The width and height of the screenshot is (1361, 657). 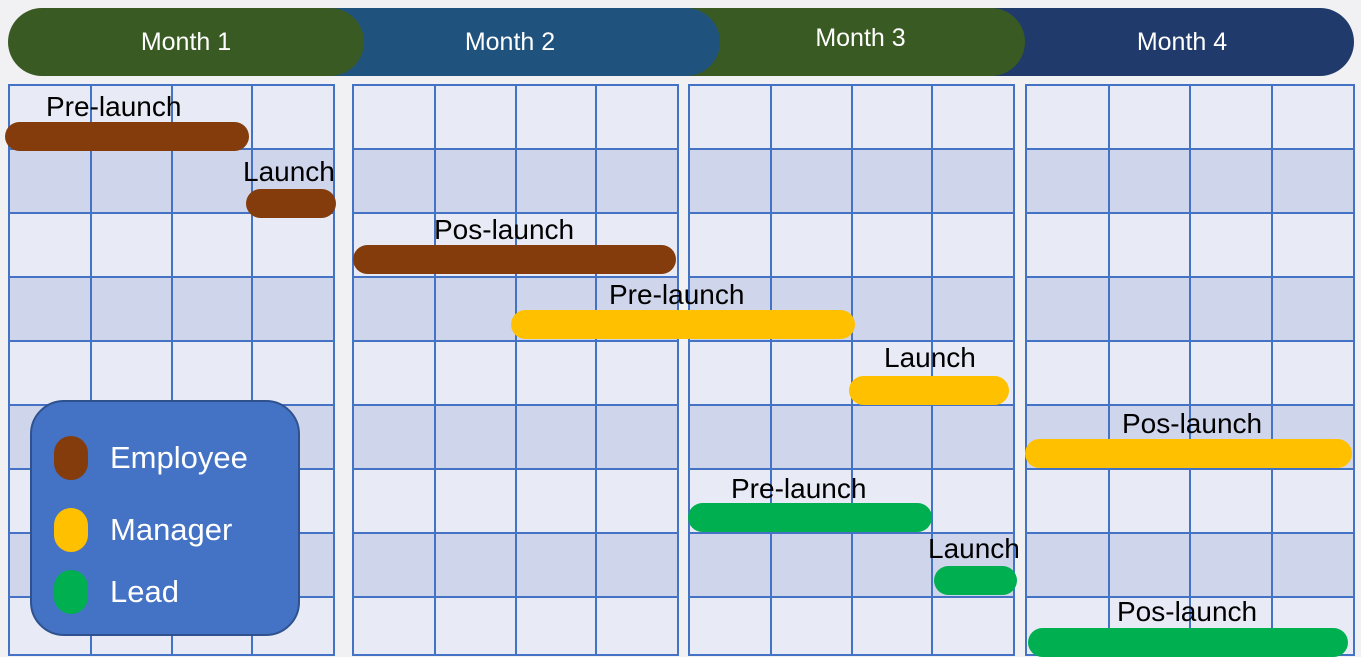 What do you see at coordinates (179, 457) in the screenshot?
I see `legend-label-employee: Employee` at bounding box center [179, 457].